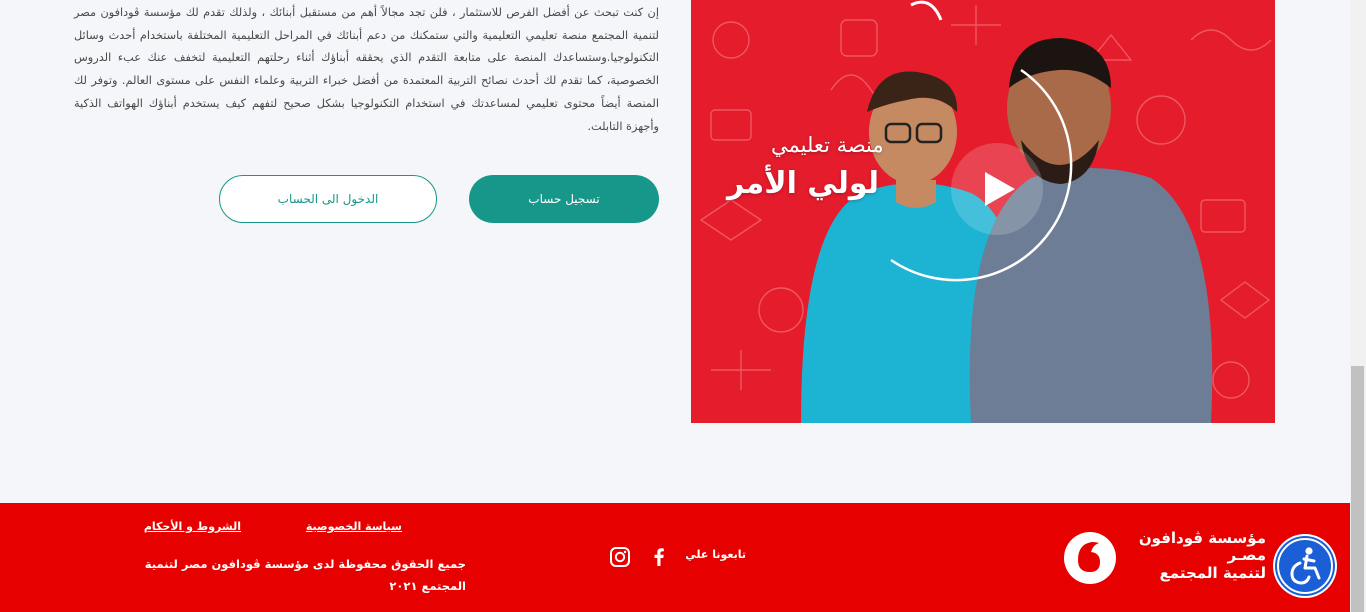 Image resolution: width=1366 pixels, height=612 pixels. Describe the element at coordinates (1246, 555) in the screenshot. I see `logo-text-line-2: مصـر` at that location.